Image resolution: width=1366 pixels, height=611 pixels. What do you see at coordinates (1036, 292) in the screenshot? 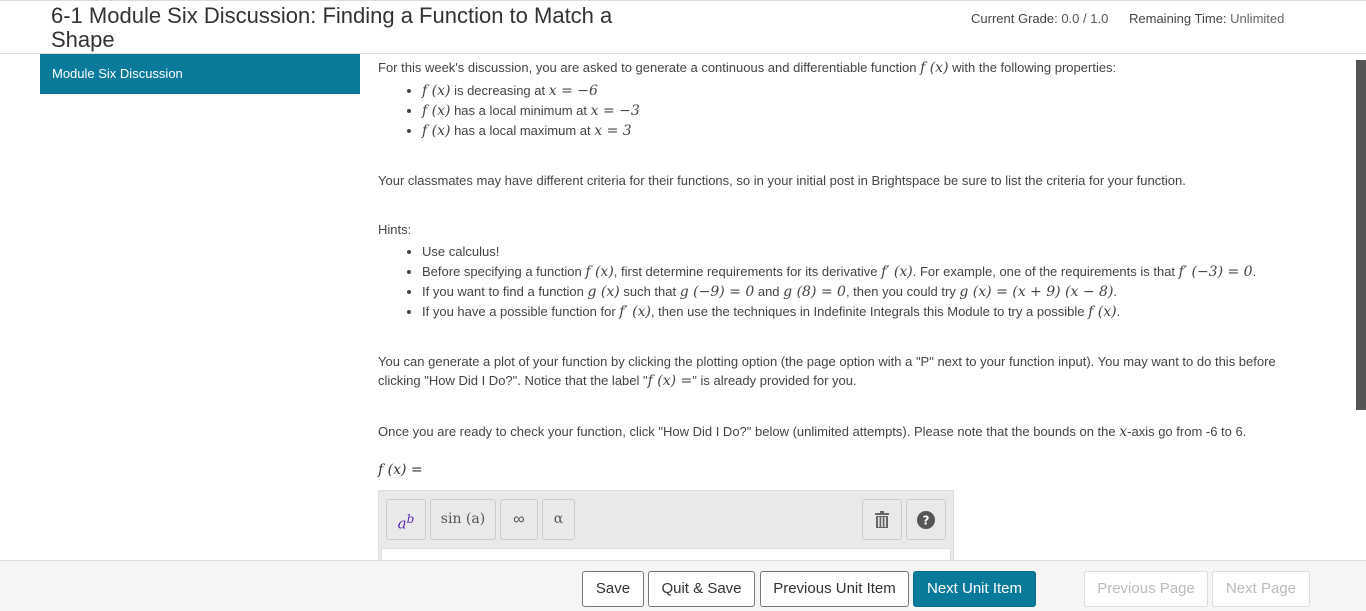
I see `hint-math: g (x) = (x + 9) (x − 8)` at bounding box center [1036, 292].